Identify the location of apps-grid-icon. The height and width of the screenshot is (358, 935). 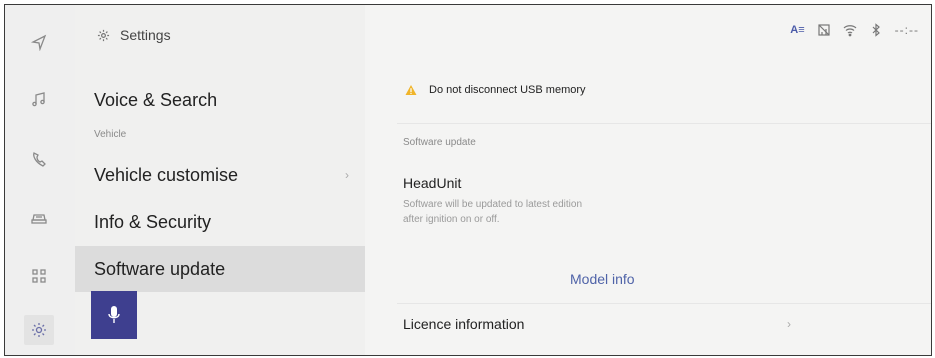
(39, 276).